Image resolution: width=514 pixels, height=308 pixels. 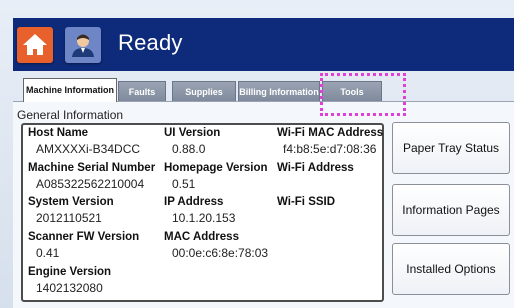 What do you see at coordinates (451, 148) in the screenshot?
I see `paper-tray-status-button: Paper Tray Status` at bounding box center [451, 148].